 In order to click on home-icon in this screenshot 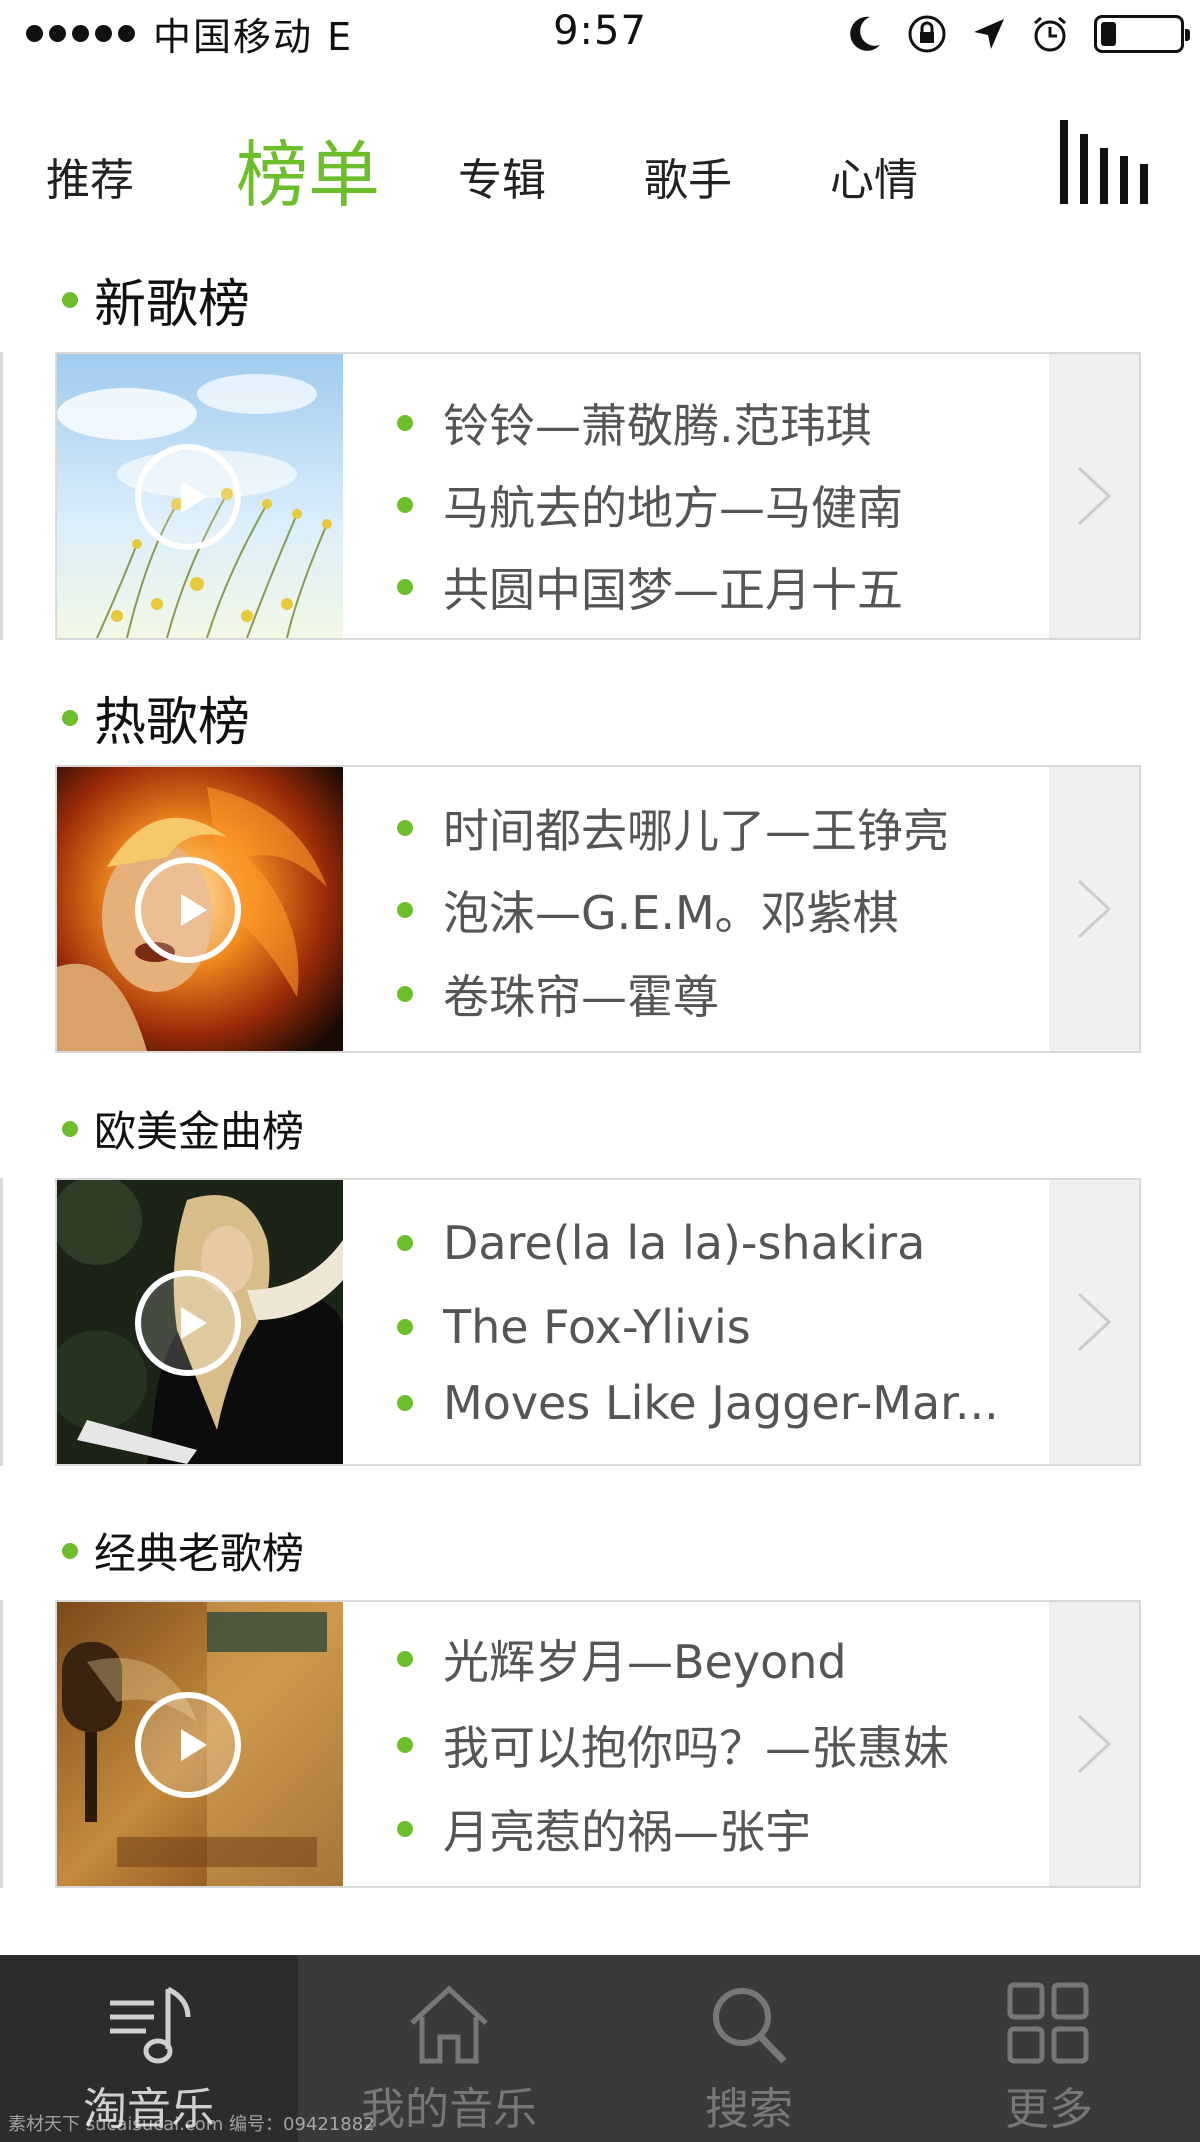, I will do `click(449, 2024)`.